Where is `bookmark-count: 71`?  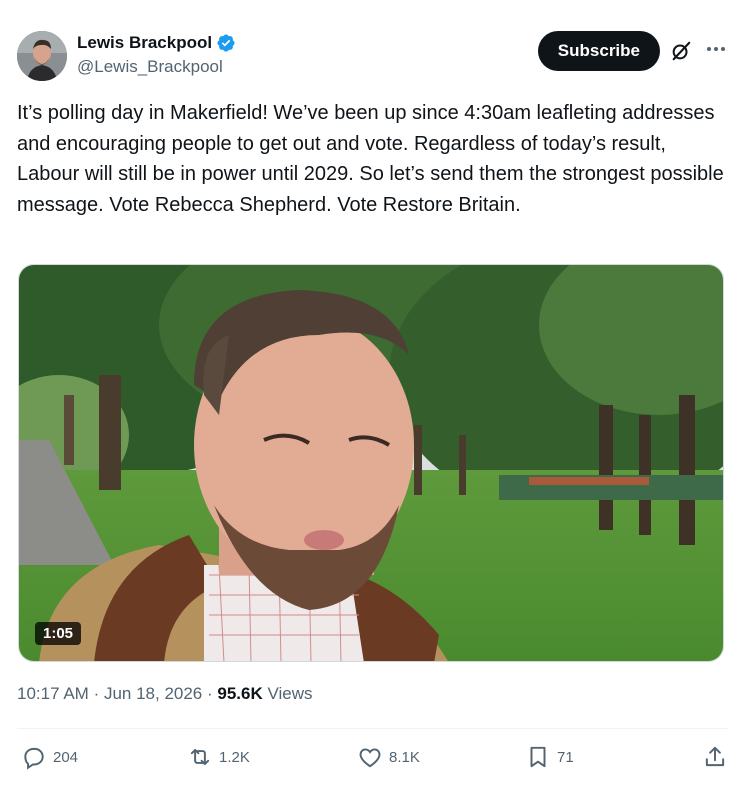
bookmark-count: 71 is located at coordinates (565, 757).